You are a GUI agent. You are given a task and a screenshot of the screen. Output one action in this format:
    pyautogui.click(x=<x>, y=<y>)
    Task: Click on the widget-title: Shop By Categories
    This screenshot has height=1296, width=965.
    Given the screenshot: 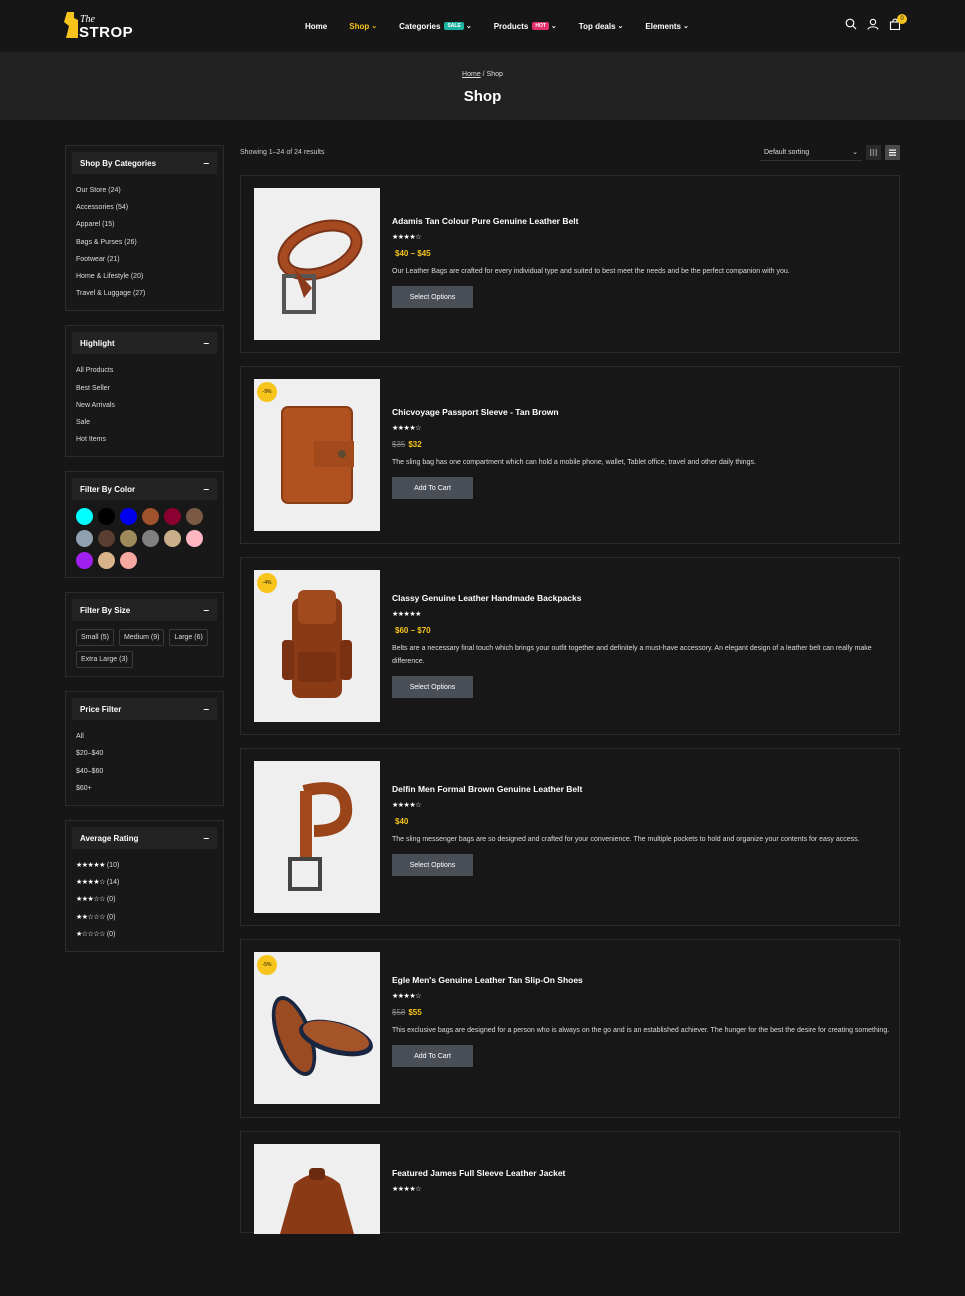 What is the action you would take?
    pyautogui.click(x=118, y=163)
    